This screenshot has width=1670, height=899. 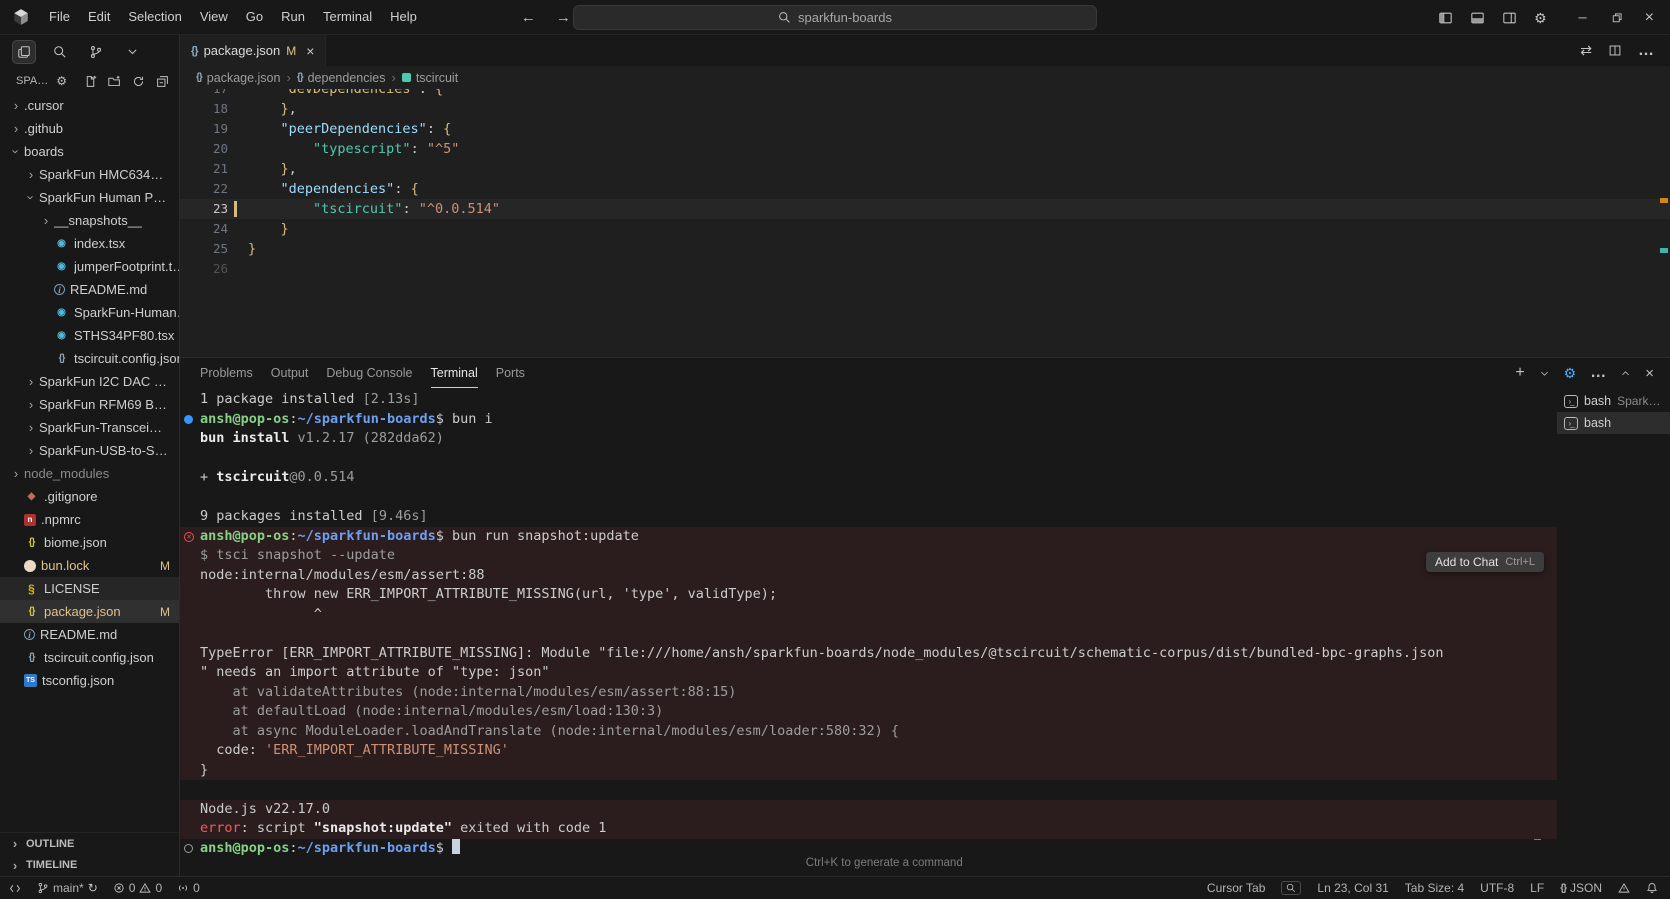 I want to click on menu-run: Run, so click(x=293, y=17).